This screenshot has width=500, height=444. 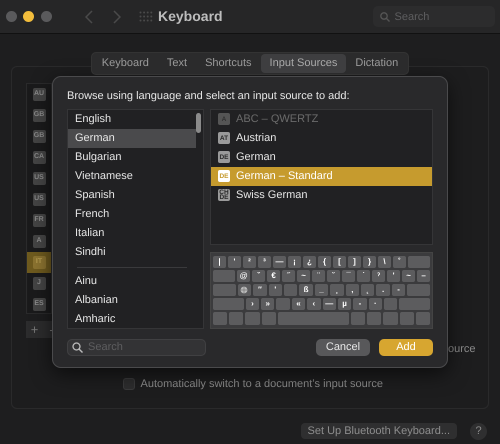 What do you see at coordinates (337, 290) in the screenshot?
I see `keyboard-key: ¸` at bounding box center [337, 290].